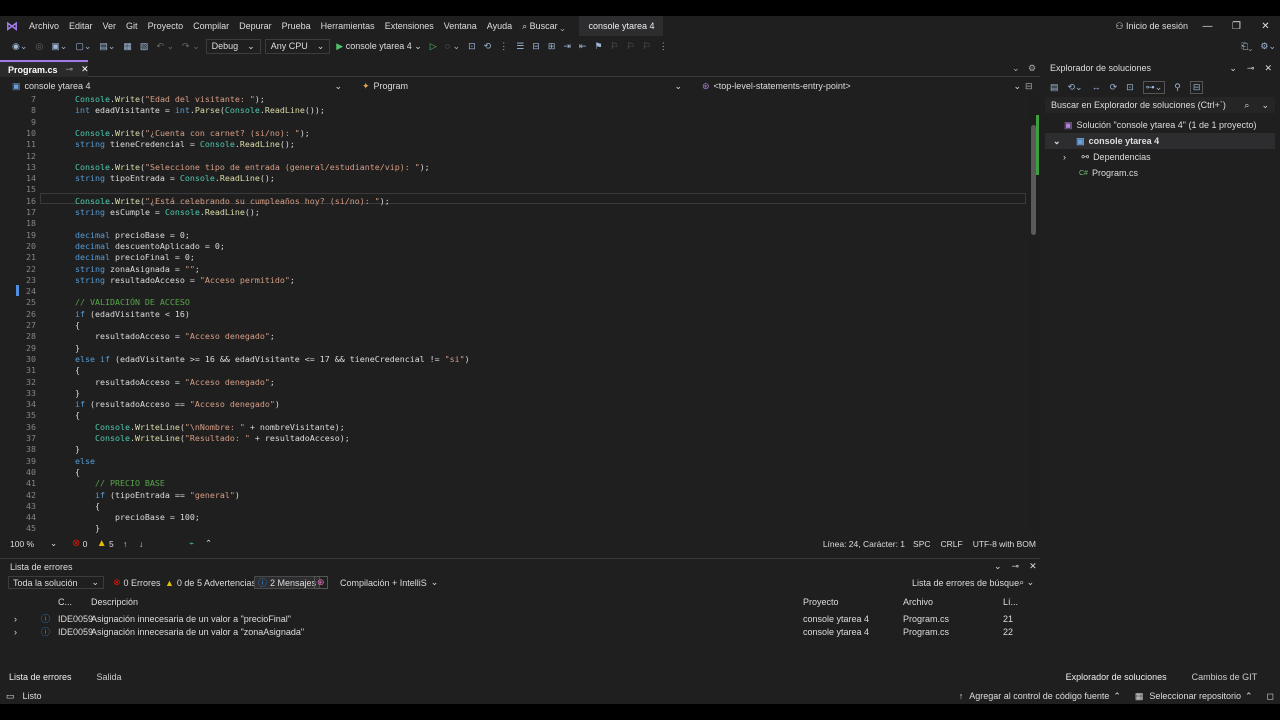 This screenshot has height=720, width=1280. What do you see at coordinates (379, 46) in the screenshot?
I see `run-button: ▶ console ytarea 4 ⌄` at bounding box center [379, 46].